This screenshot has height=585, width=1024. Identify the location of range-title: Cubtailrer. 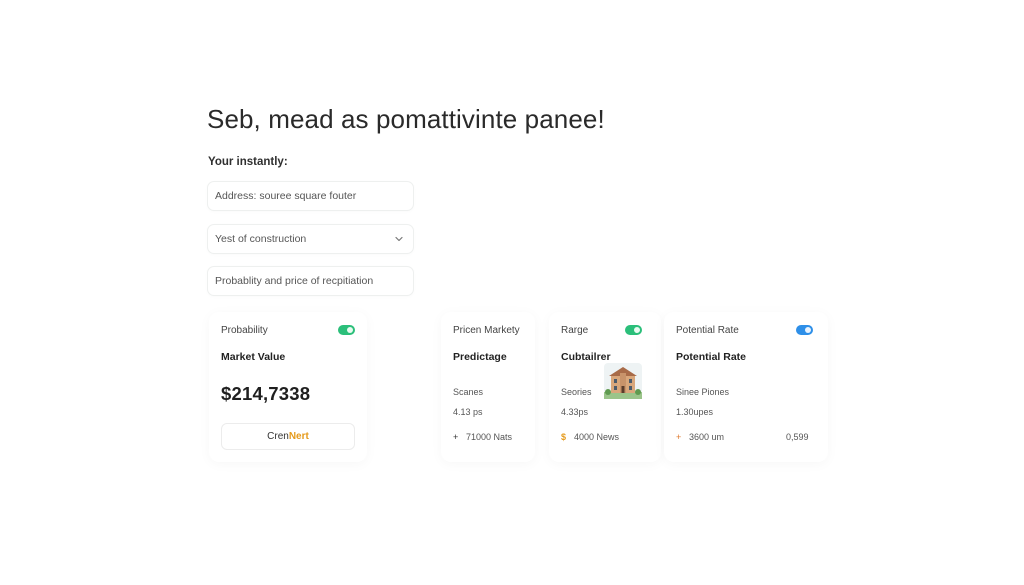
(586, 357).